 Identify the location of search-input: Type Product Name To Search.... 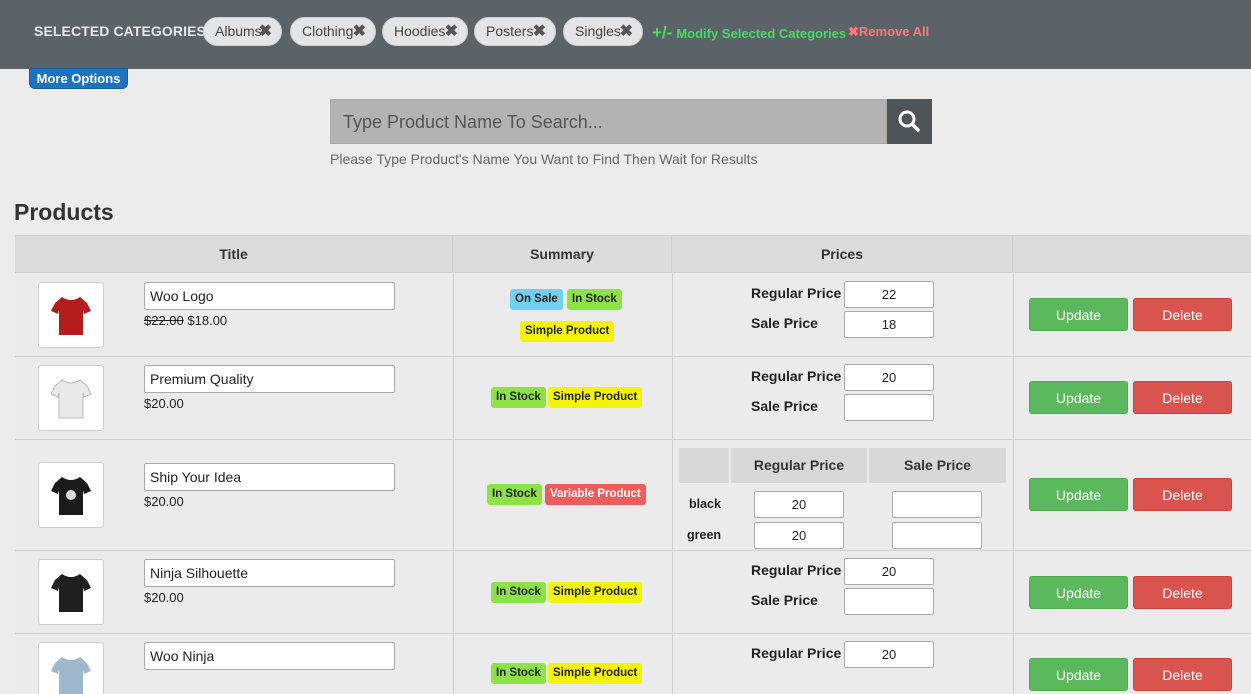
(608, 121).